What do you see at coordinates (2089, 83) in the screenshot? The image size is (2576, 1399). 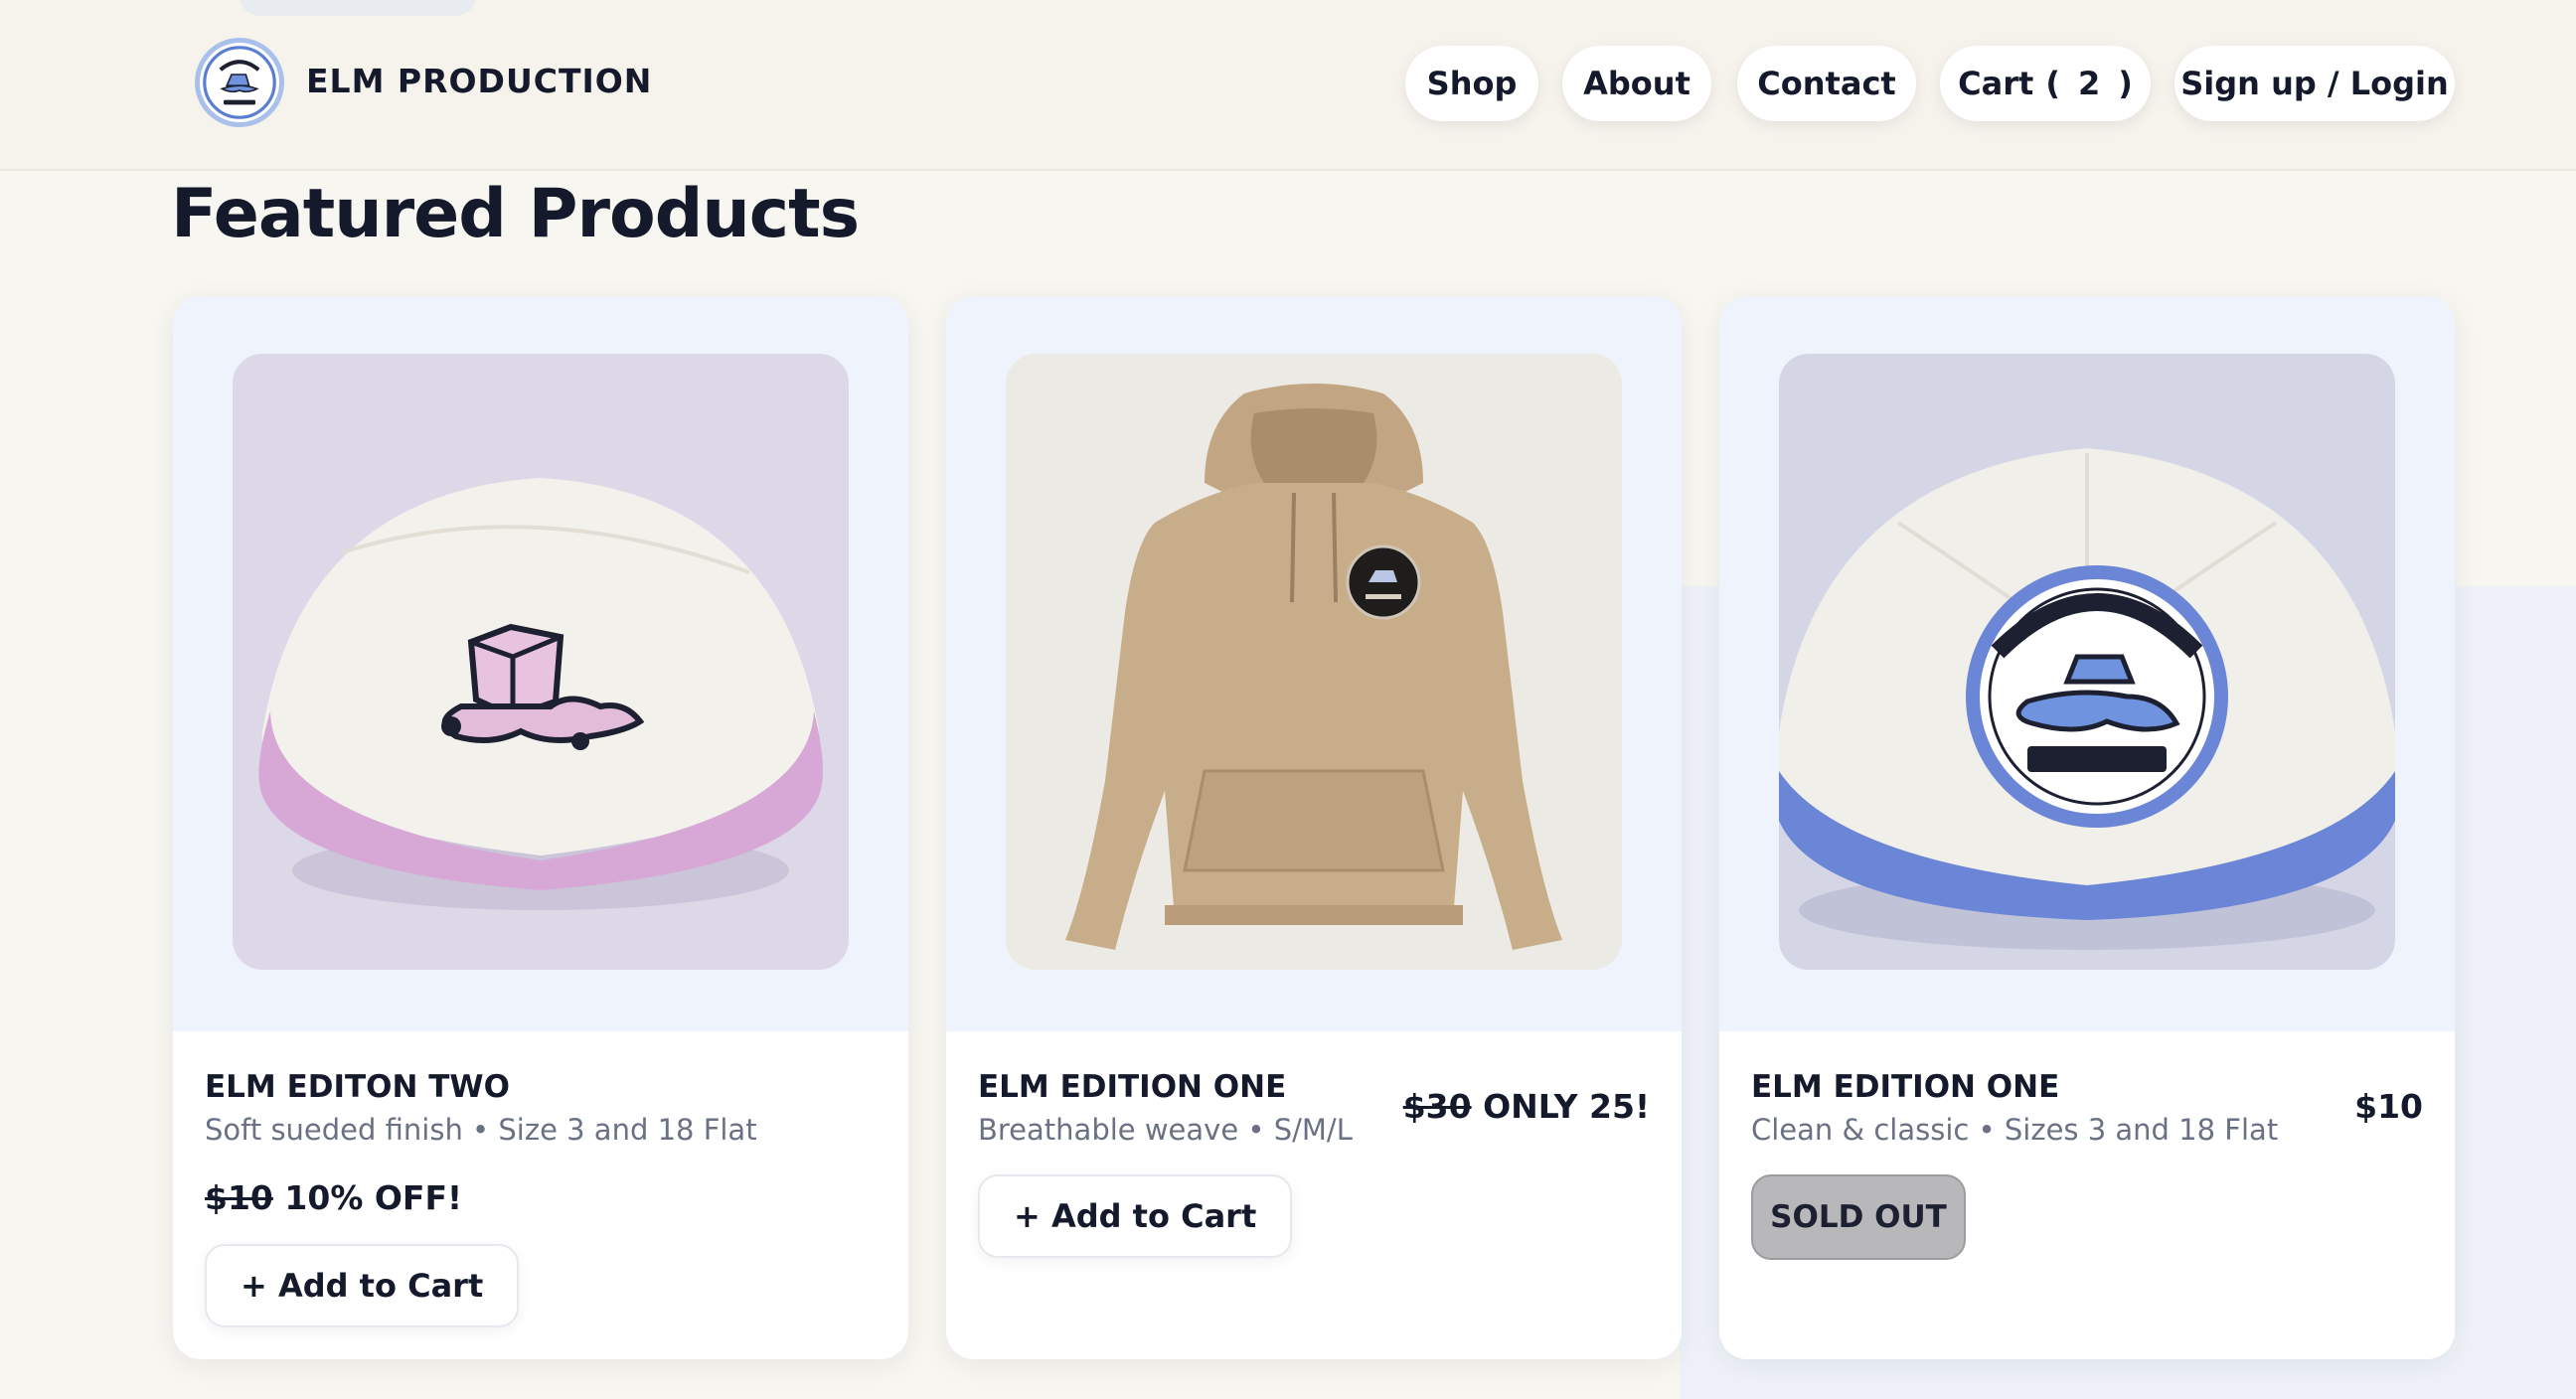 I see `cart-count-badge: 2` at bounding box center [2089, 83].